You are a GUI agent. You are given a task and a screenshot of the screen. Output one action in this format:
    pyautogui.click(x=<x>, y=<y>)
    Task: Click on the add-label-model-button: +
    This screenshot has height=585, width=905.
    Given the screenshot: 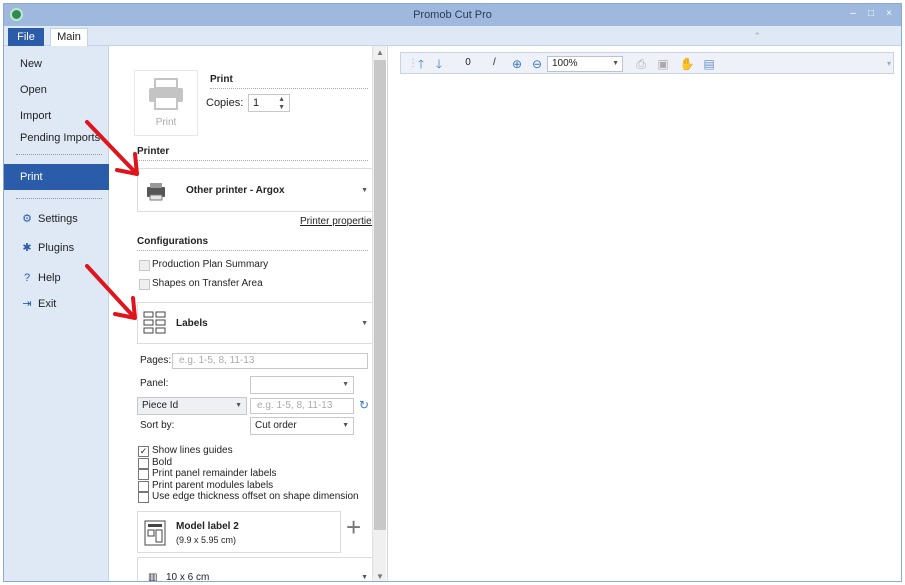 What is the action you would take?
    pyautogui.click(x=353, y=527)
    